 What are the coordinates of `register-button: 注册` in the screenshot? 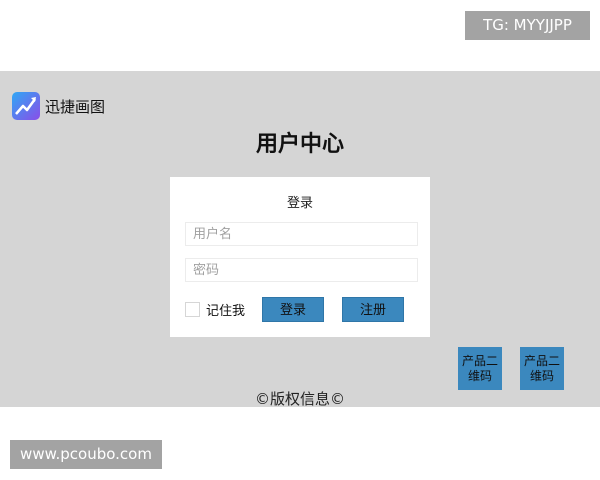 It's located at (373, 309).